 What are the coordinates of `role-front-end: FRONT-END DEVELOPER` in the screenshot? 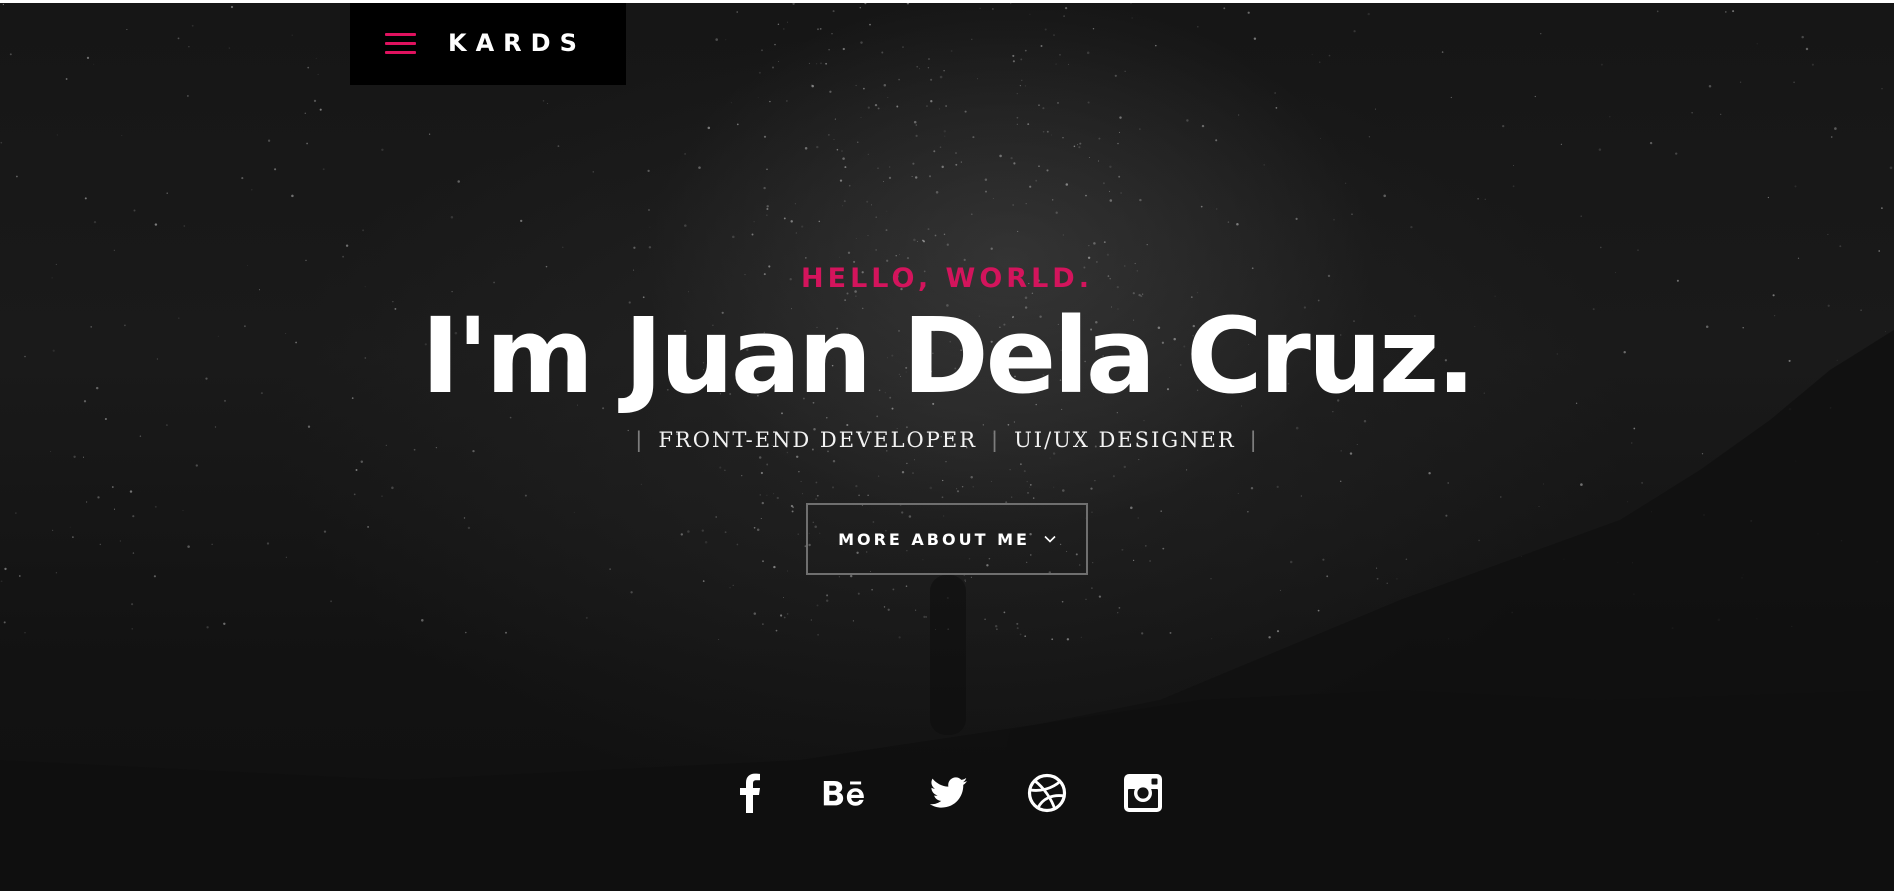 It's located at (818, 440).